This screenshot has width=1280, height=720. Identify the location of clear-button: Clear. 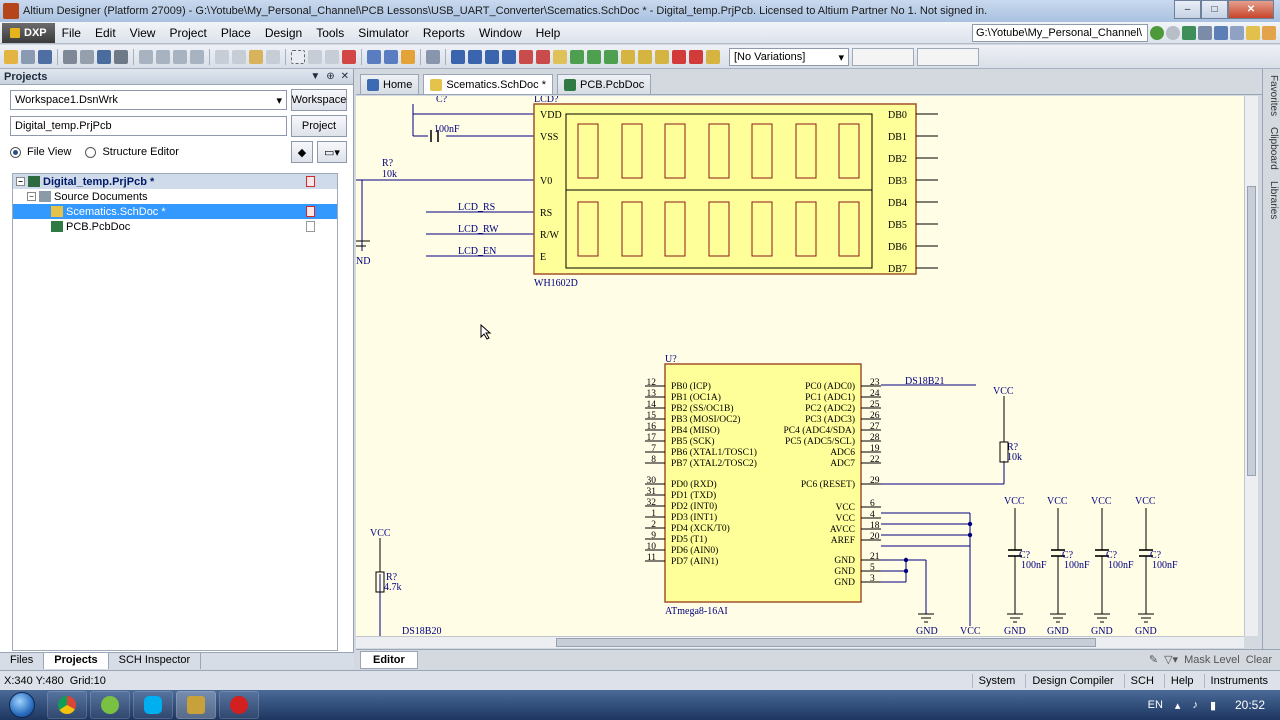
(1259, 660).